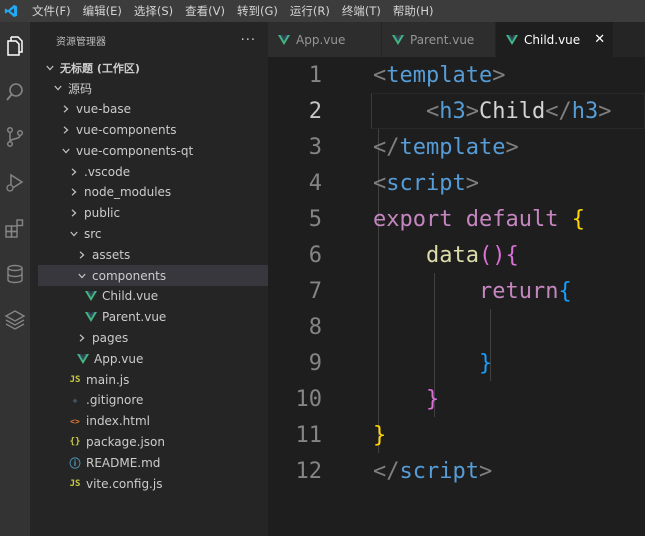 The image size is (645, 536). I want to click on chevron-down-icon, so click(50, 68).